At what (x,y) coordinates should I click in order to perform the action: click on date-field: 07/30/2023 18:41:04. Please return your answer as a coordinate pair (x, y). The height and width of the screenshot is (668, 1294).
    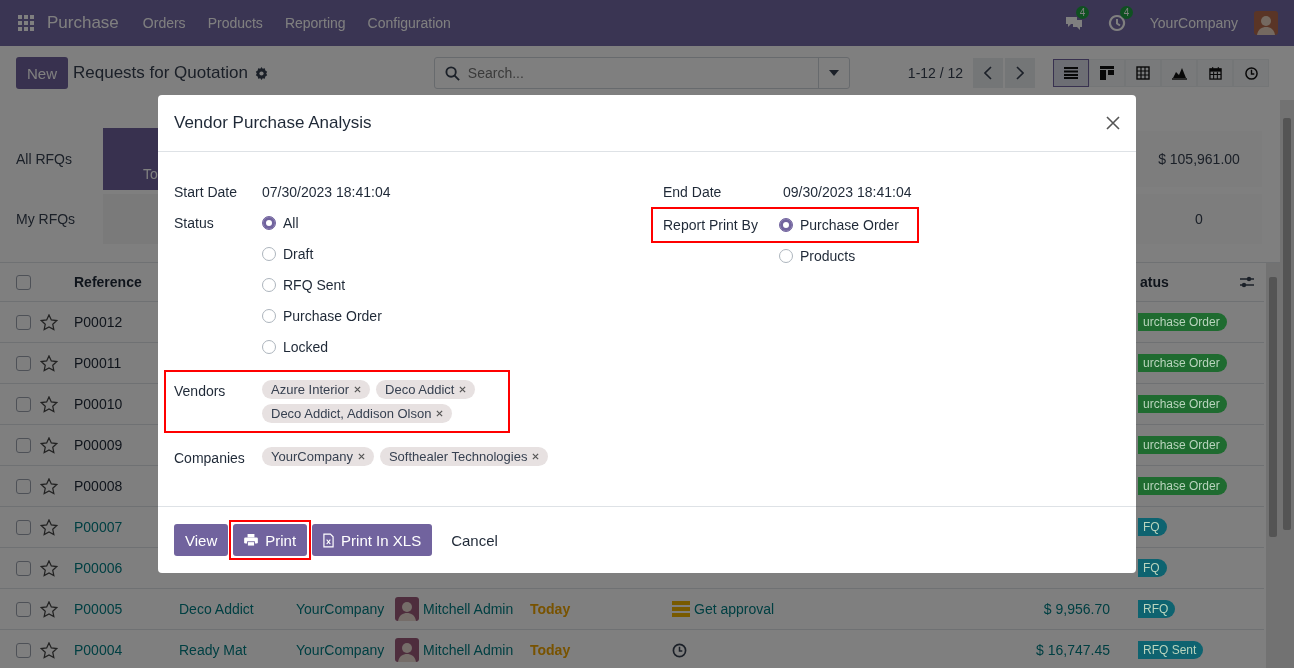
    Looking at the image, I should click on (326, 191).